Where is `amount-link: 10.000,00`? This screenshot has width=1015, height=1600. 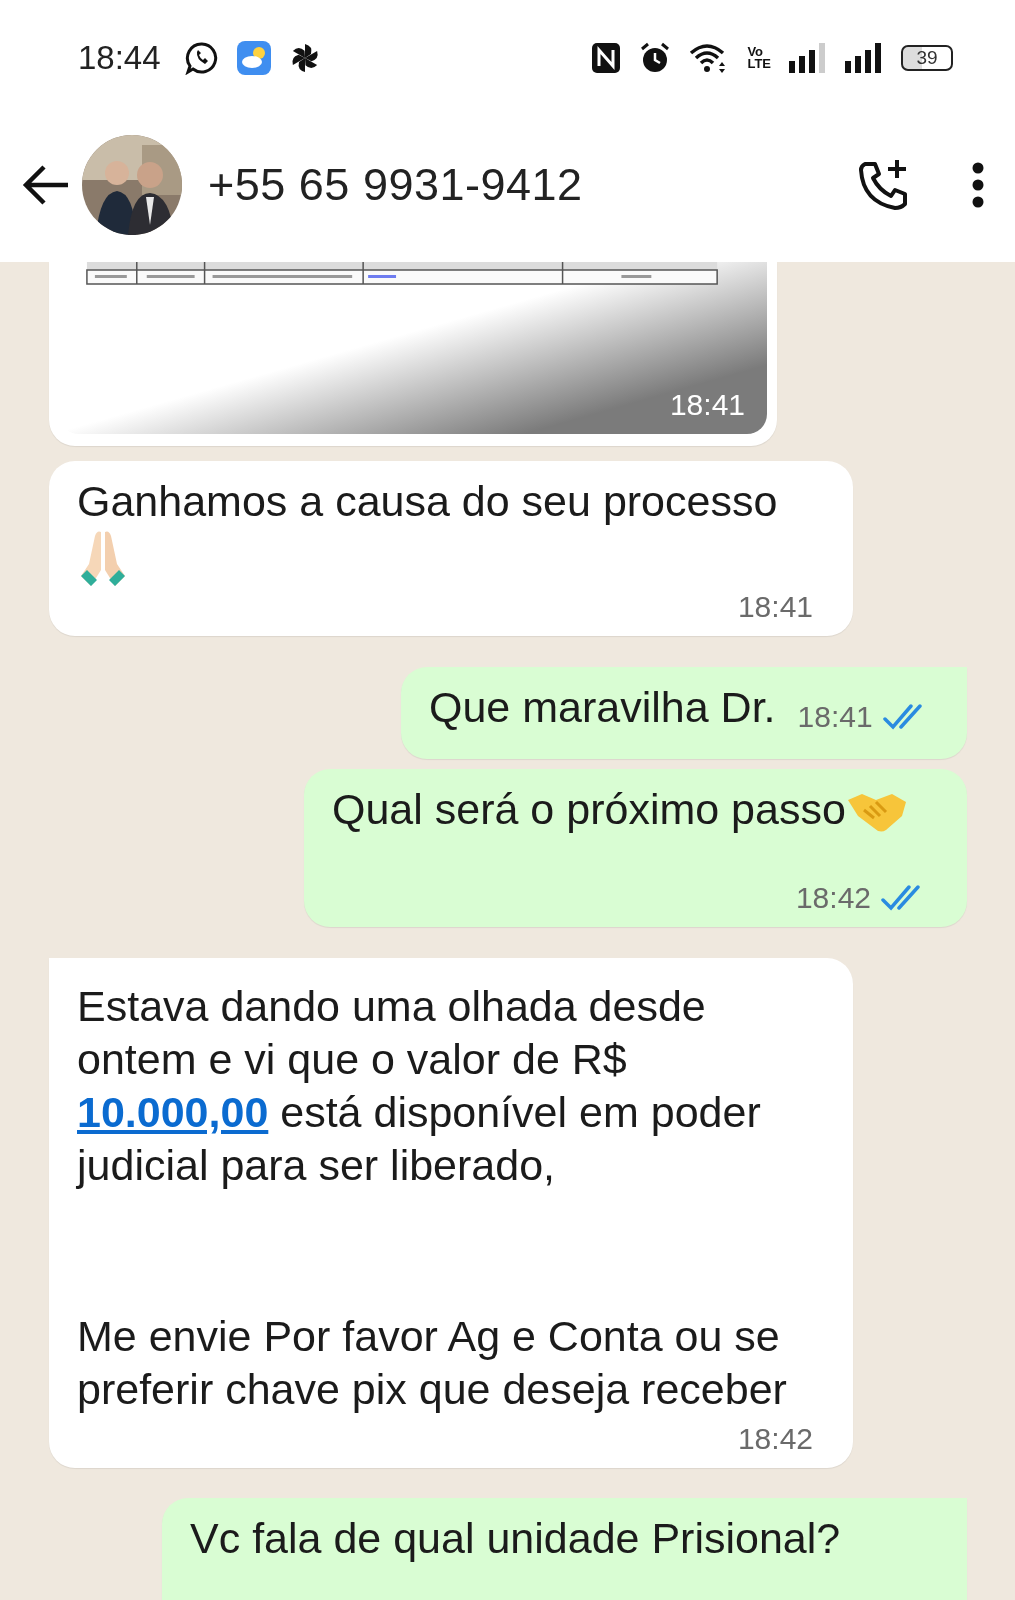
amount-link: 10.000,00 is located at coordinates (173, 1112).